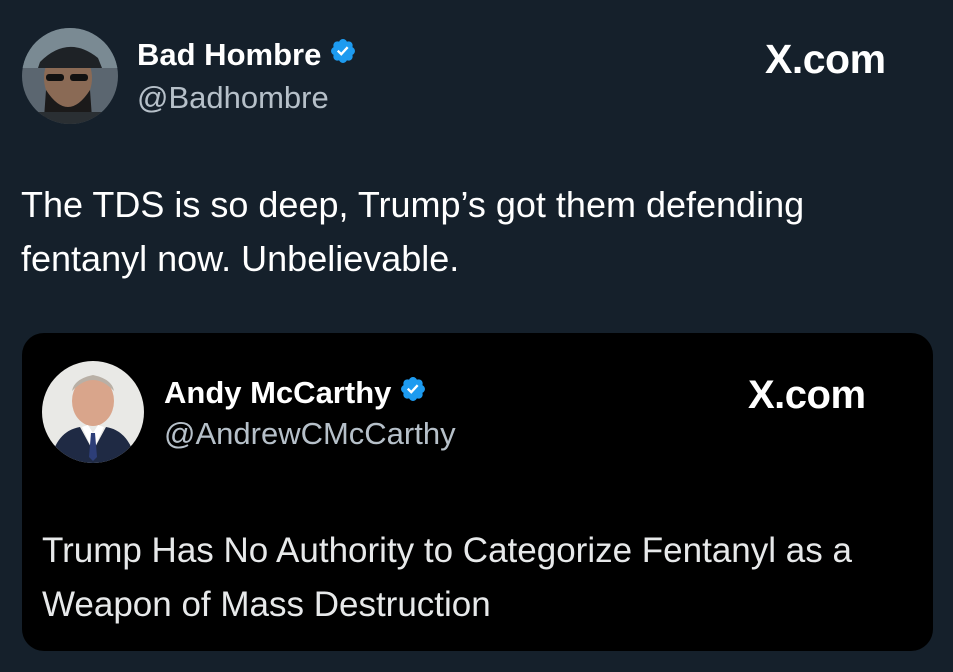  What do you see at coordinates (277, 393) in the screenshot?
I see `quoted-author-display-name: Andy McCarthy` at bounding box center [277, 393].